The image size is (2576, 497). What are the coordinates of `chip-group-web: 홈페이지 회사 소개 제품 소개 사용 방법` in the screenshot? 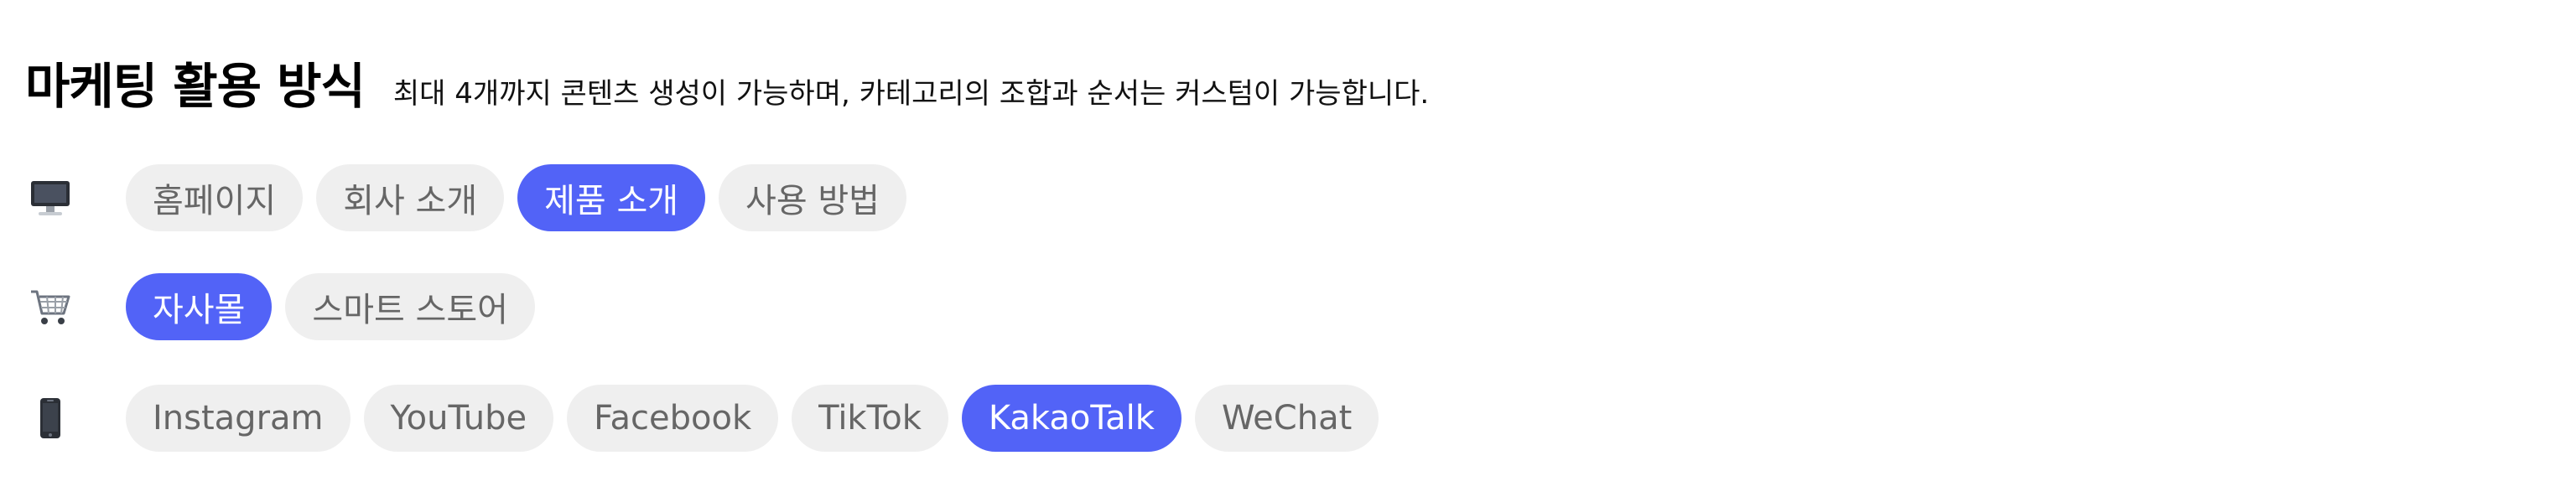 It's located at (516, 197).